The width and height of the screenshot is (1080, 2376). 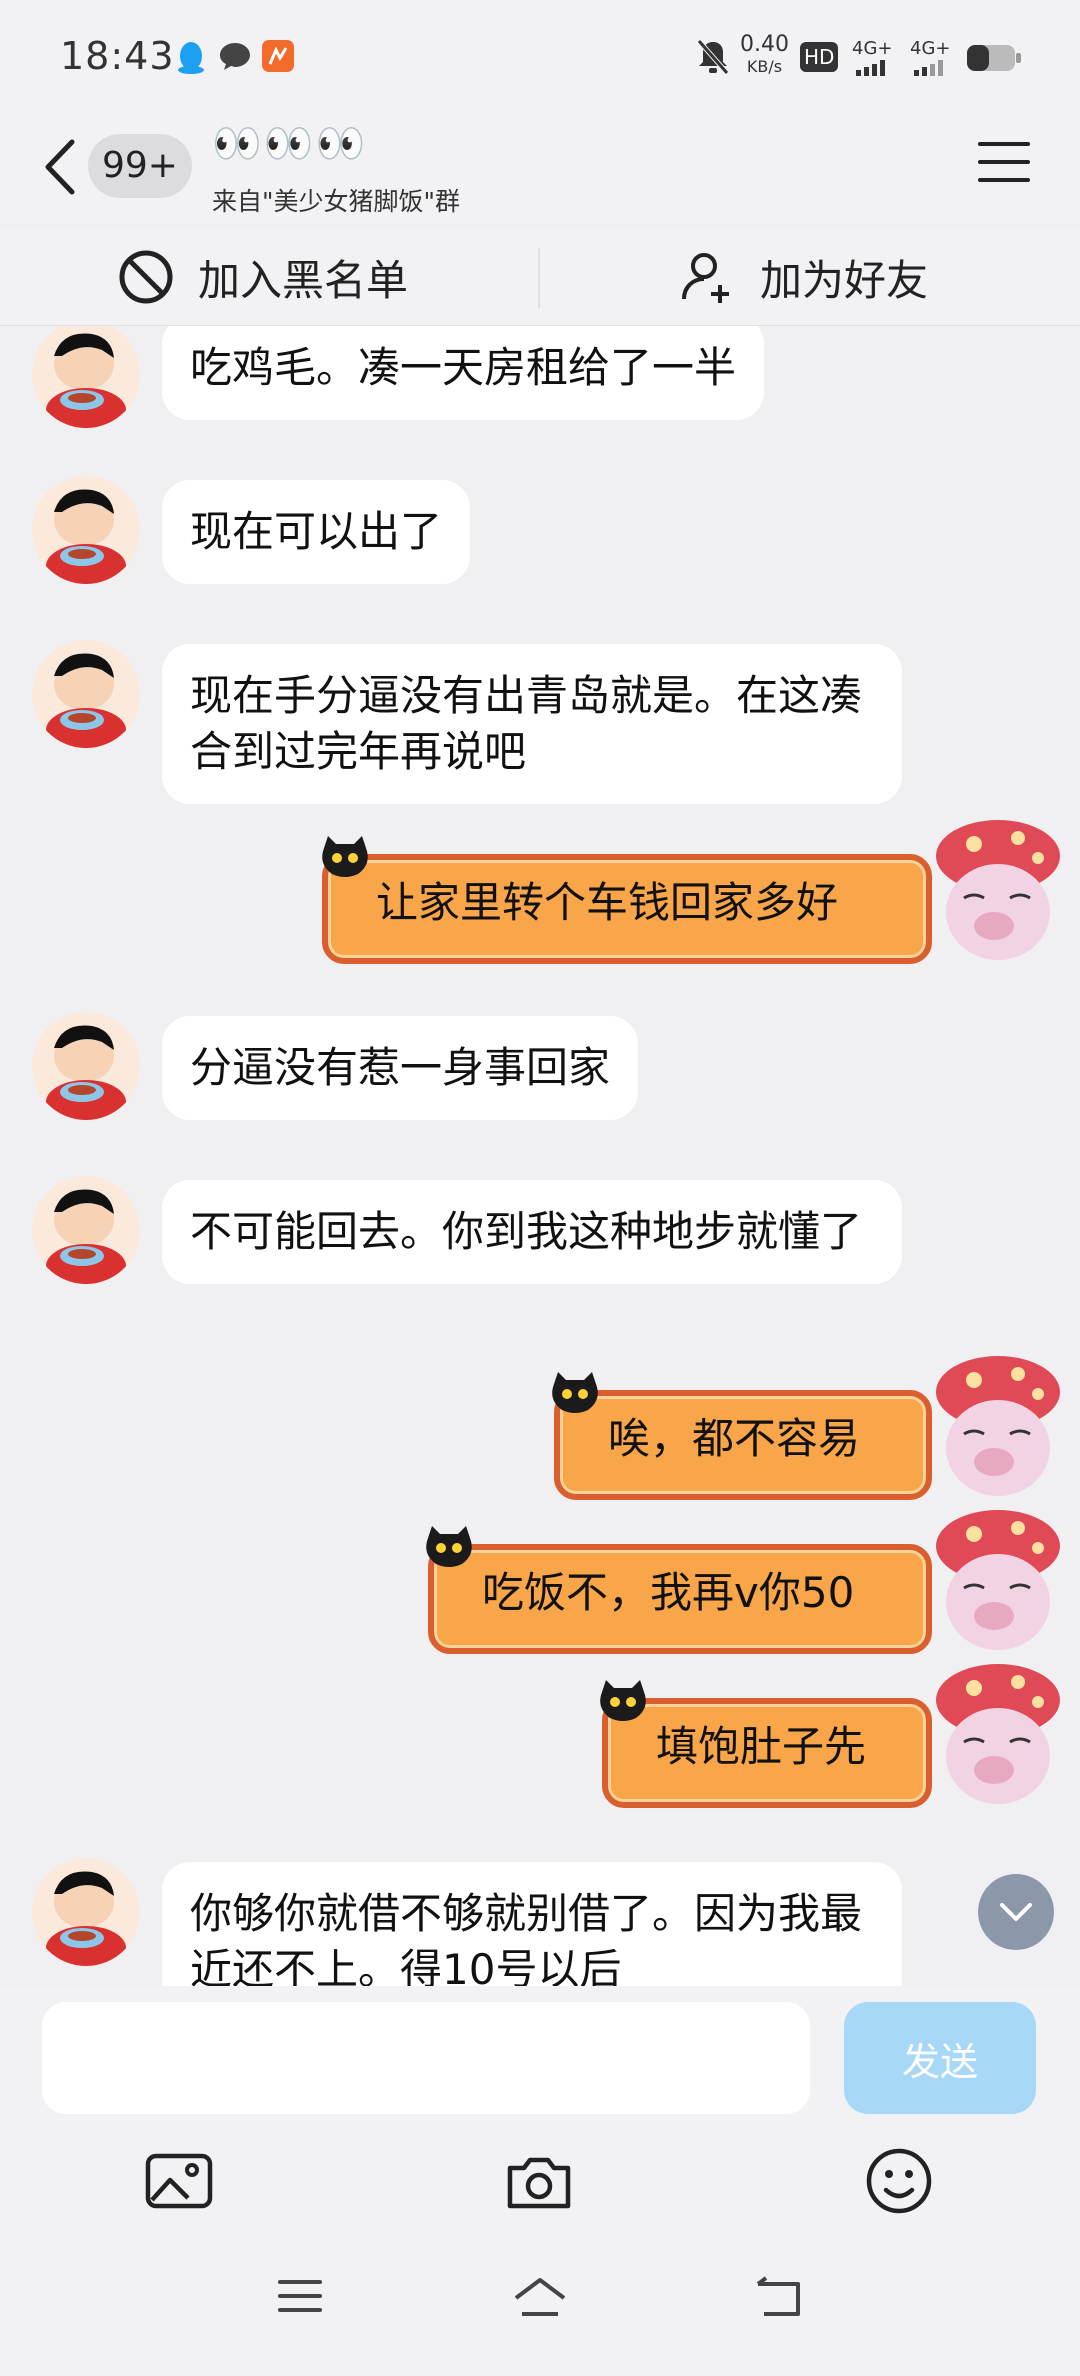 I want to click on message-bubble: 你够你就借不够就别借了。因为我最近还不上。得10号以后, so click(x=532, y=1924).